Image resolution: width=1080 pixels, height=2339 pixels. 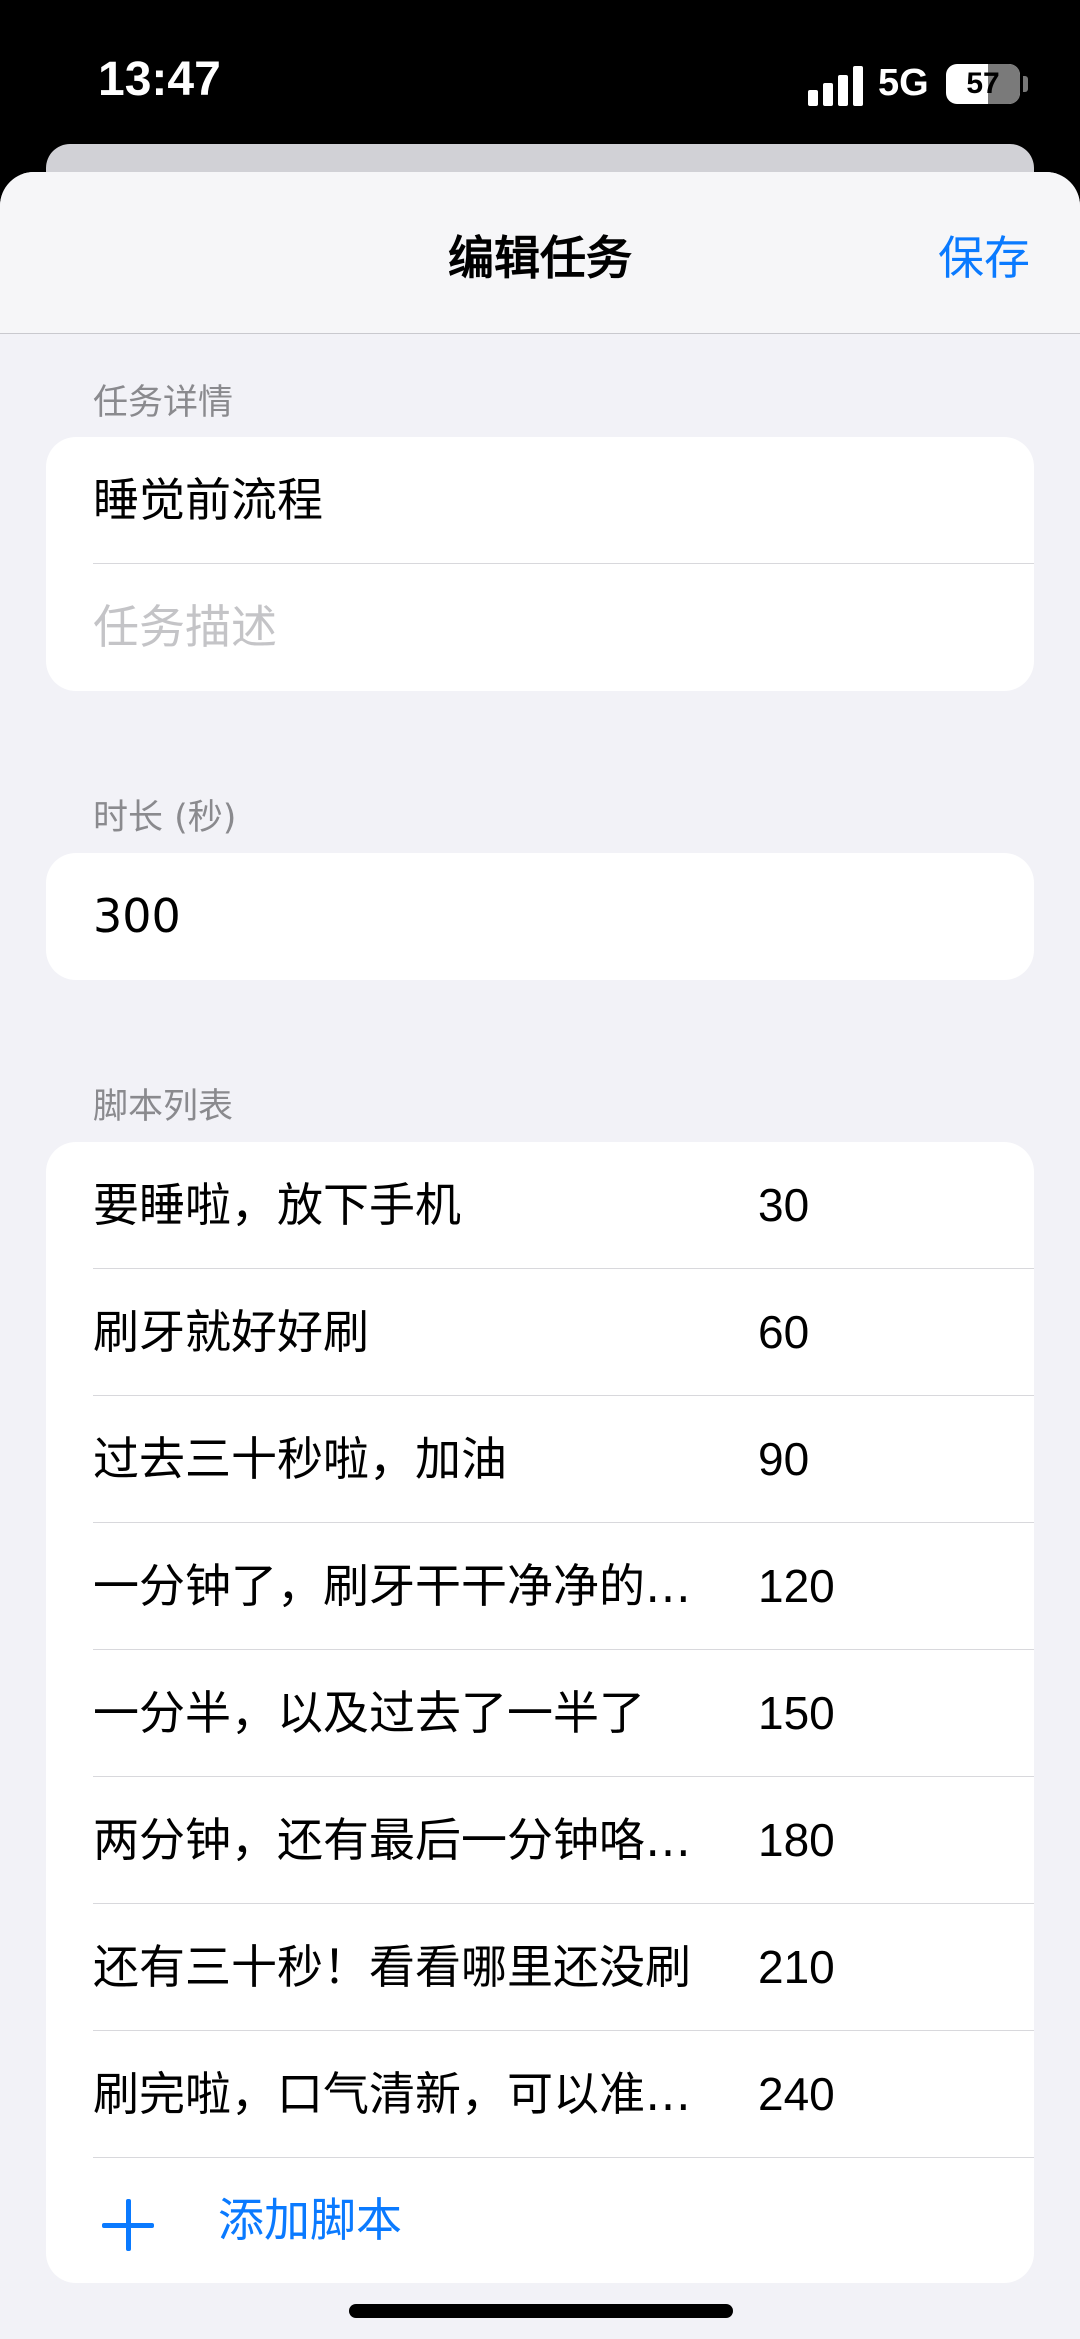 I want to click on script-time: 180, so click(x=796, y=1840).